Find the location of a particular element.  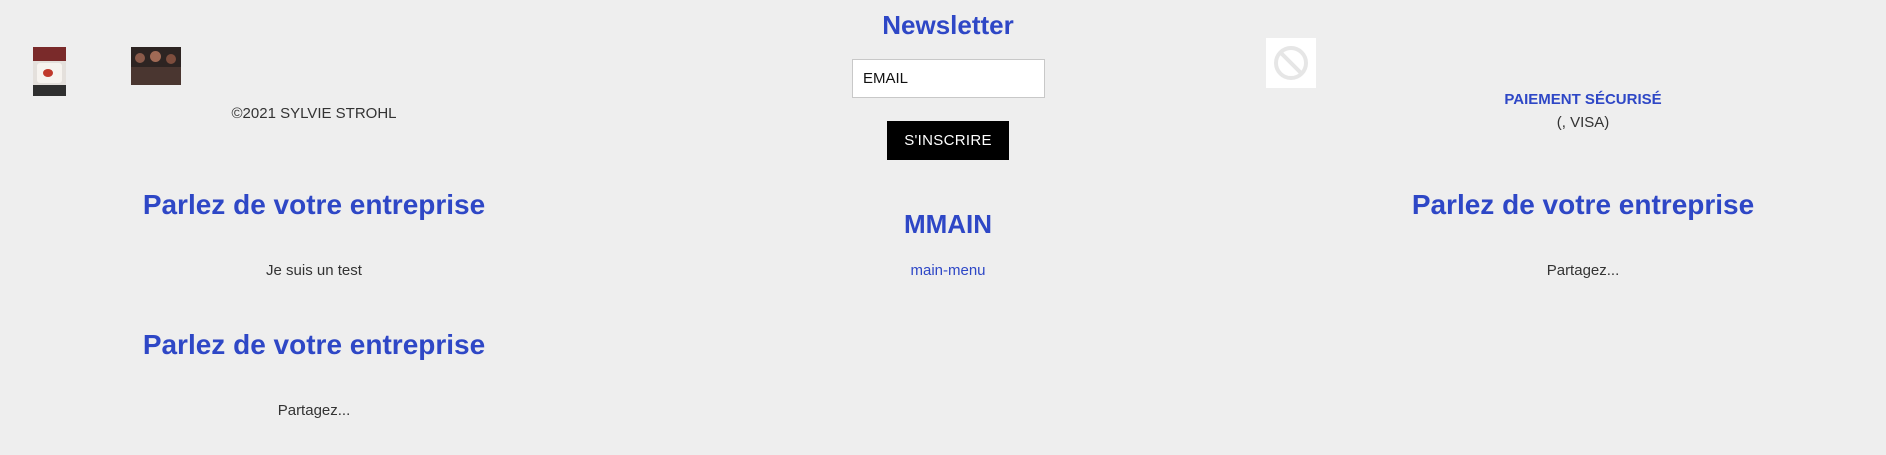

email-input is located at coordinates (948, 78).